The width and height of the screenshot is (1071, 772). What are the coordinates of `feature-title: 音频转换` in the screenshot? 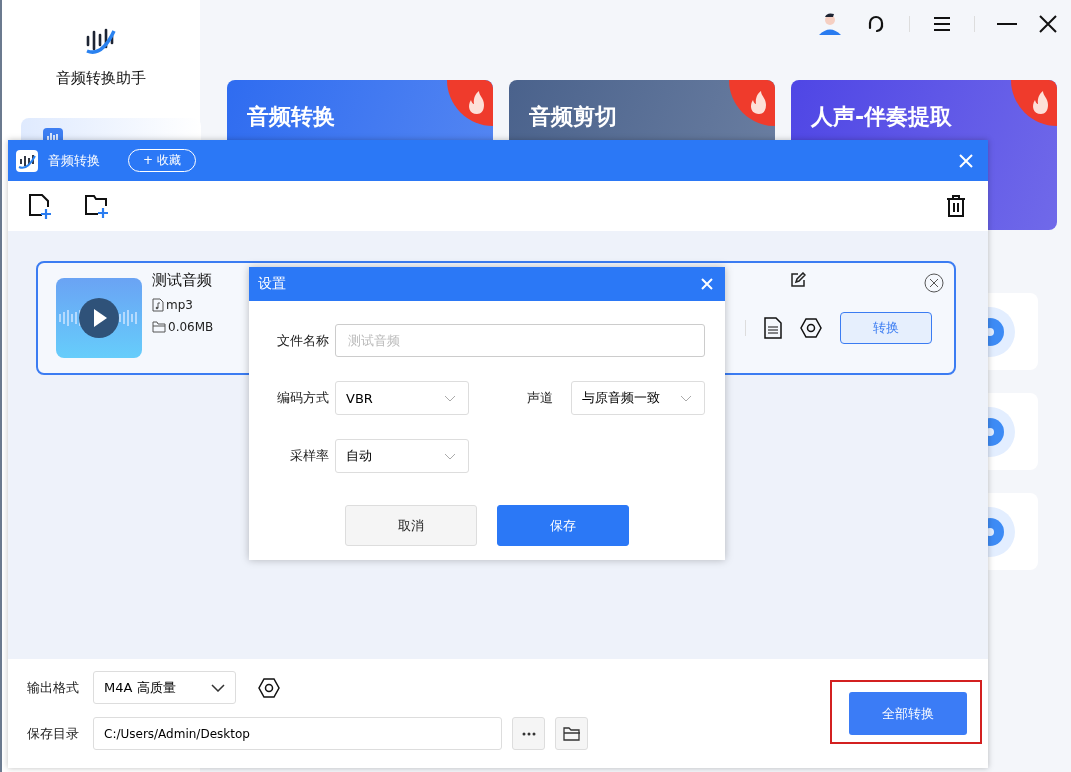 It's located at (291, 117).